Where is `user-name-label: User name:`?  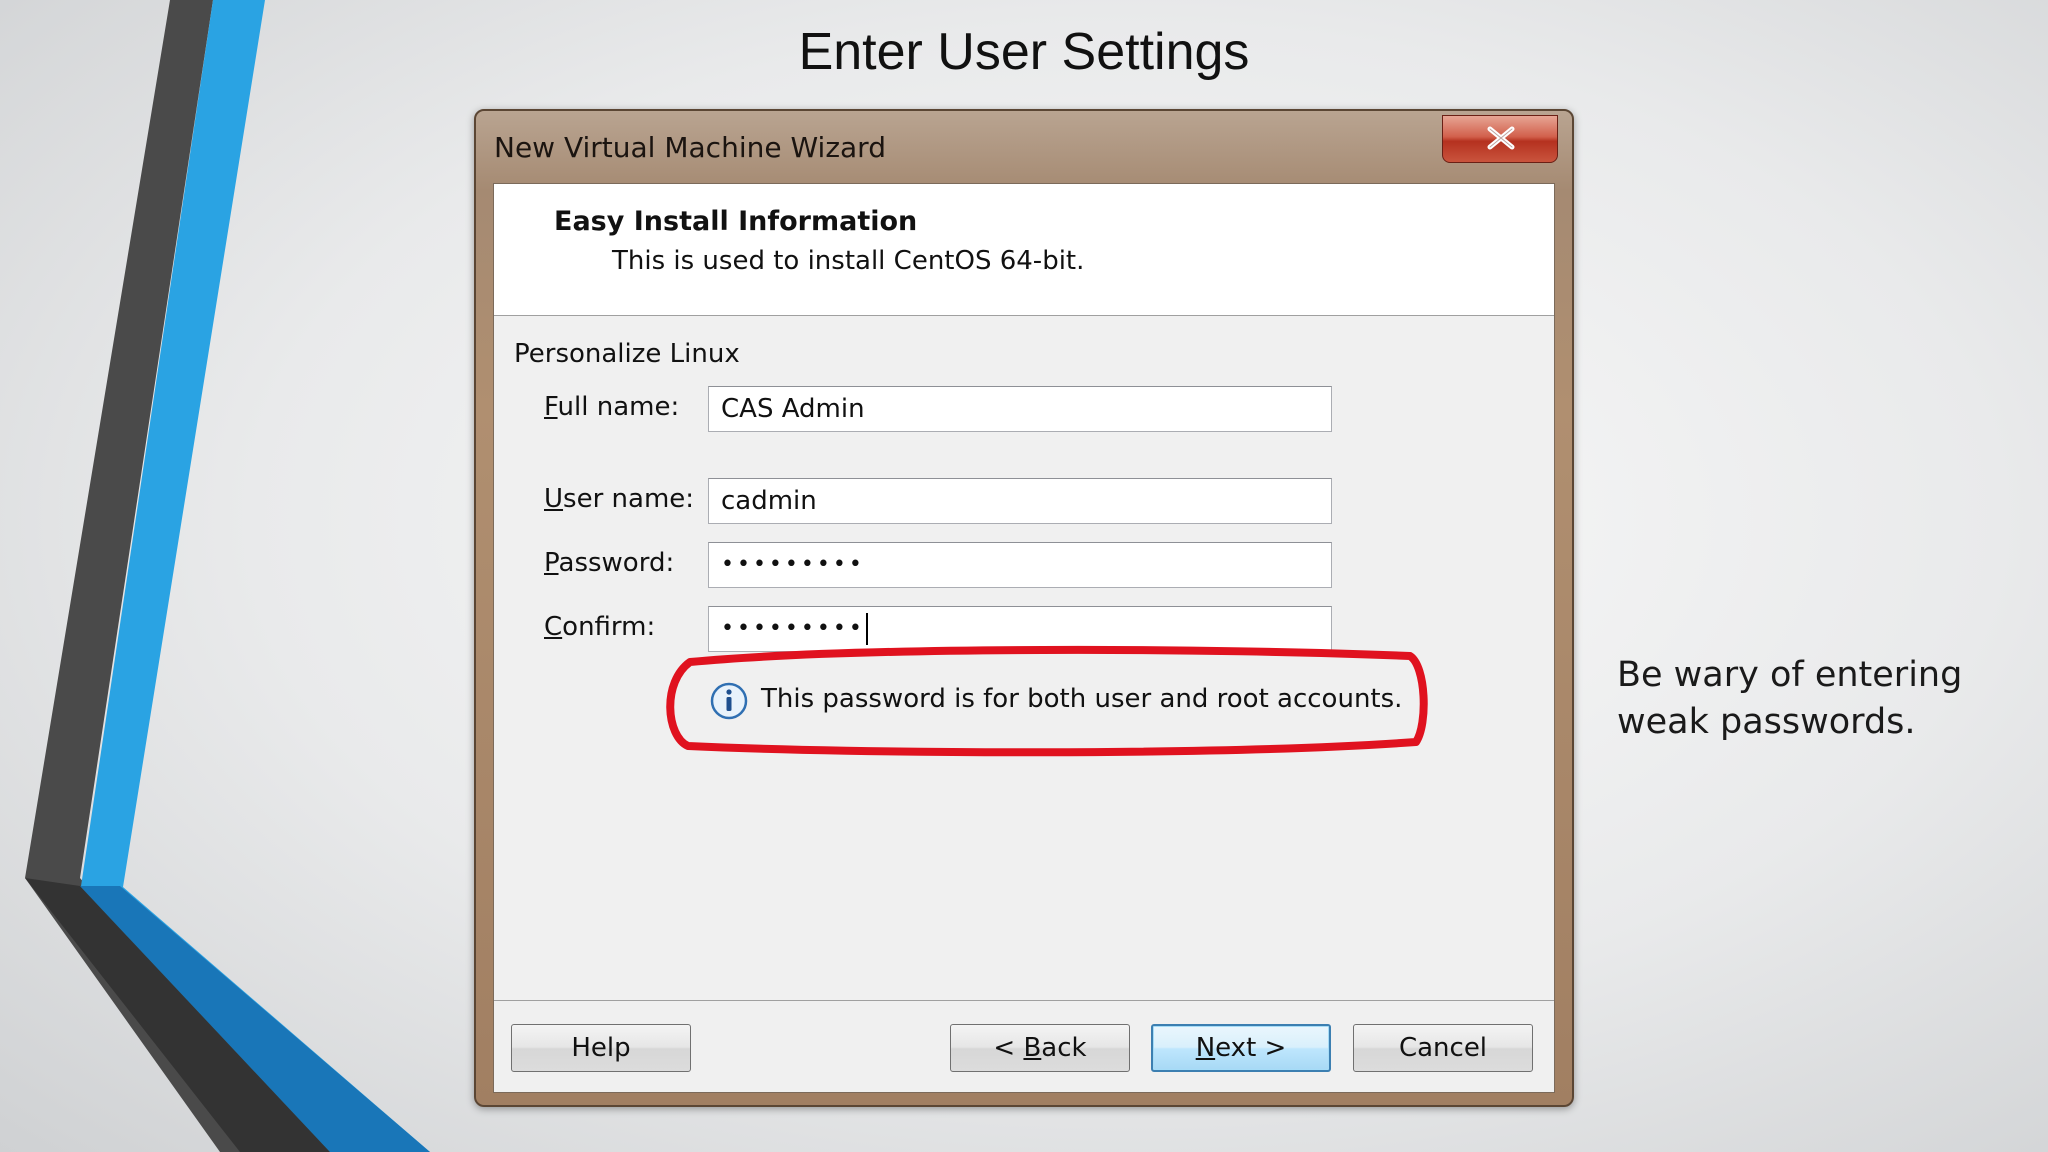
user-name-label: User name: is located at coordinates (619, 499).